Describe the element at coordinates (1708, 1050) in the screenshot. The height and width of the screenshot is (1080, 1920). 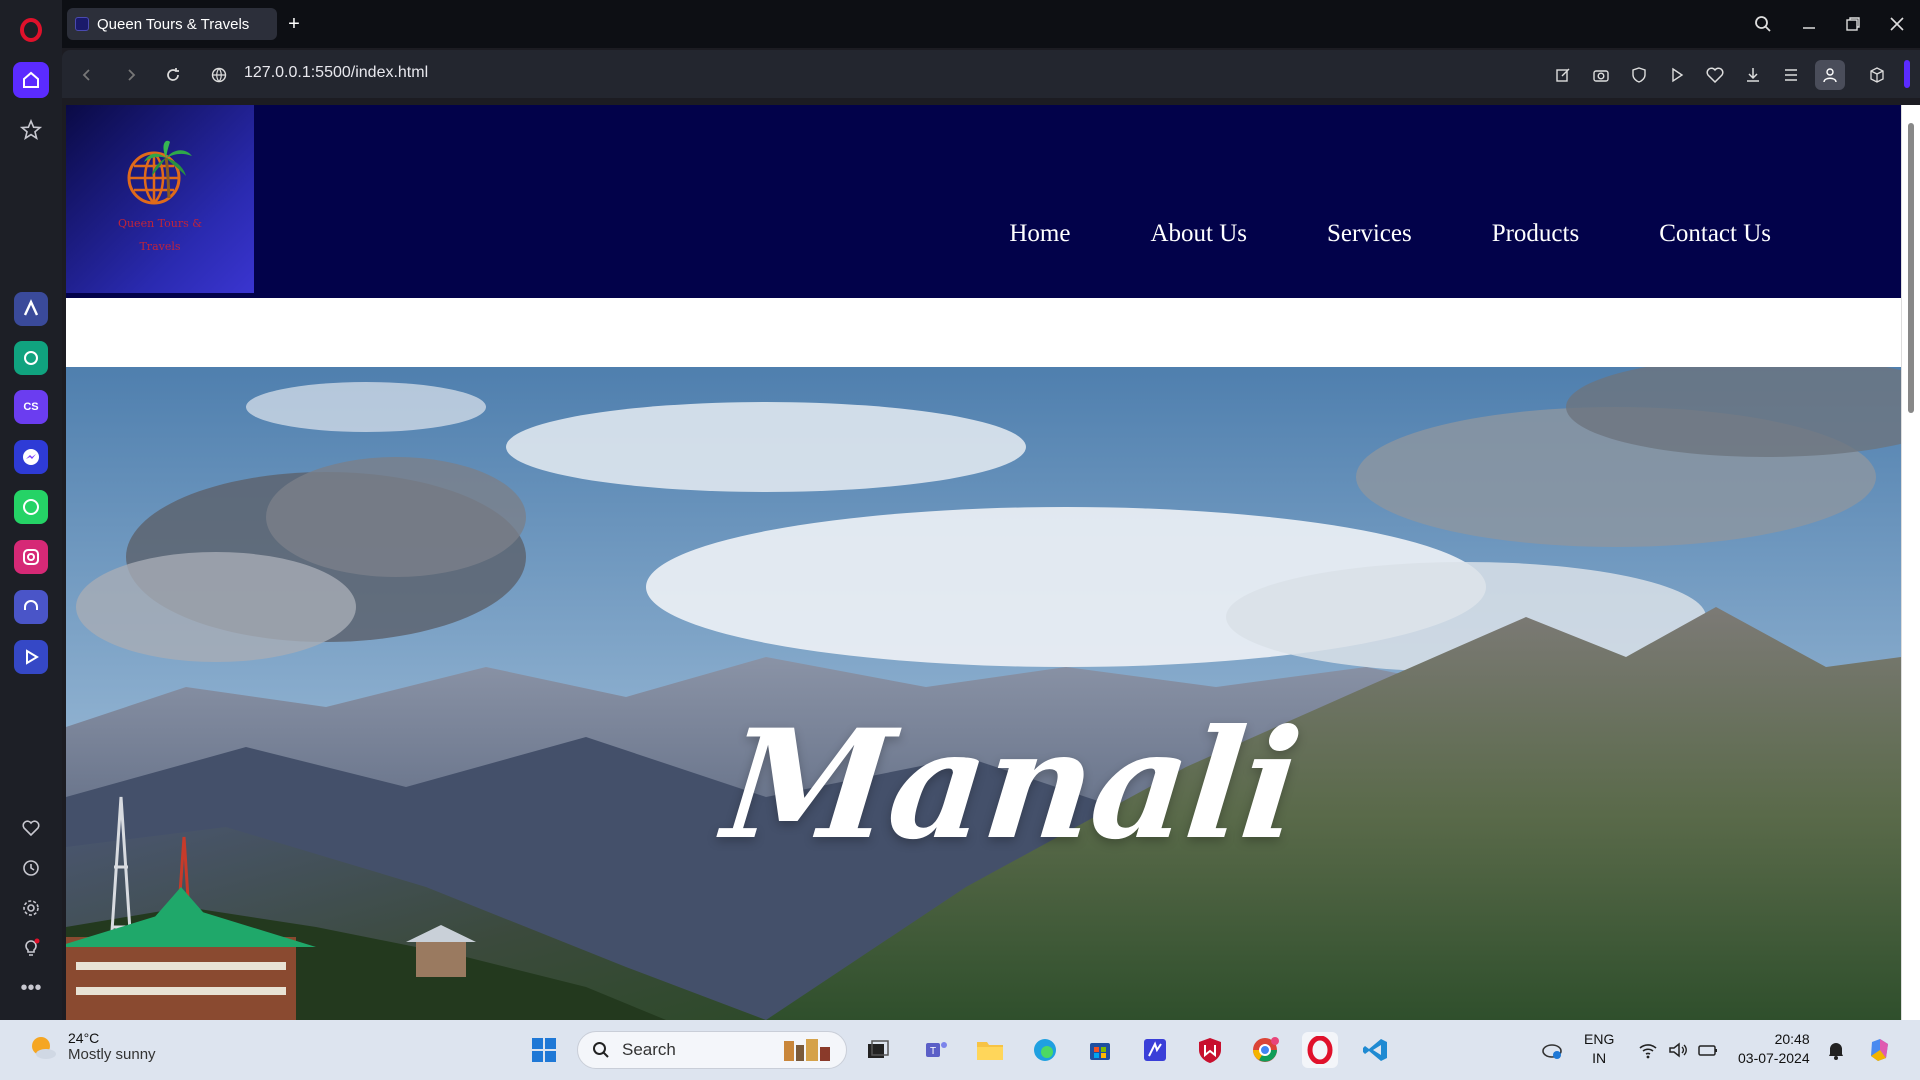
I see `battery-icon` at that location.